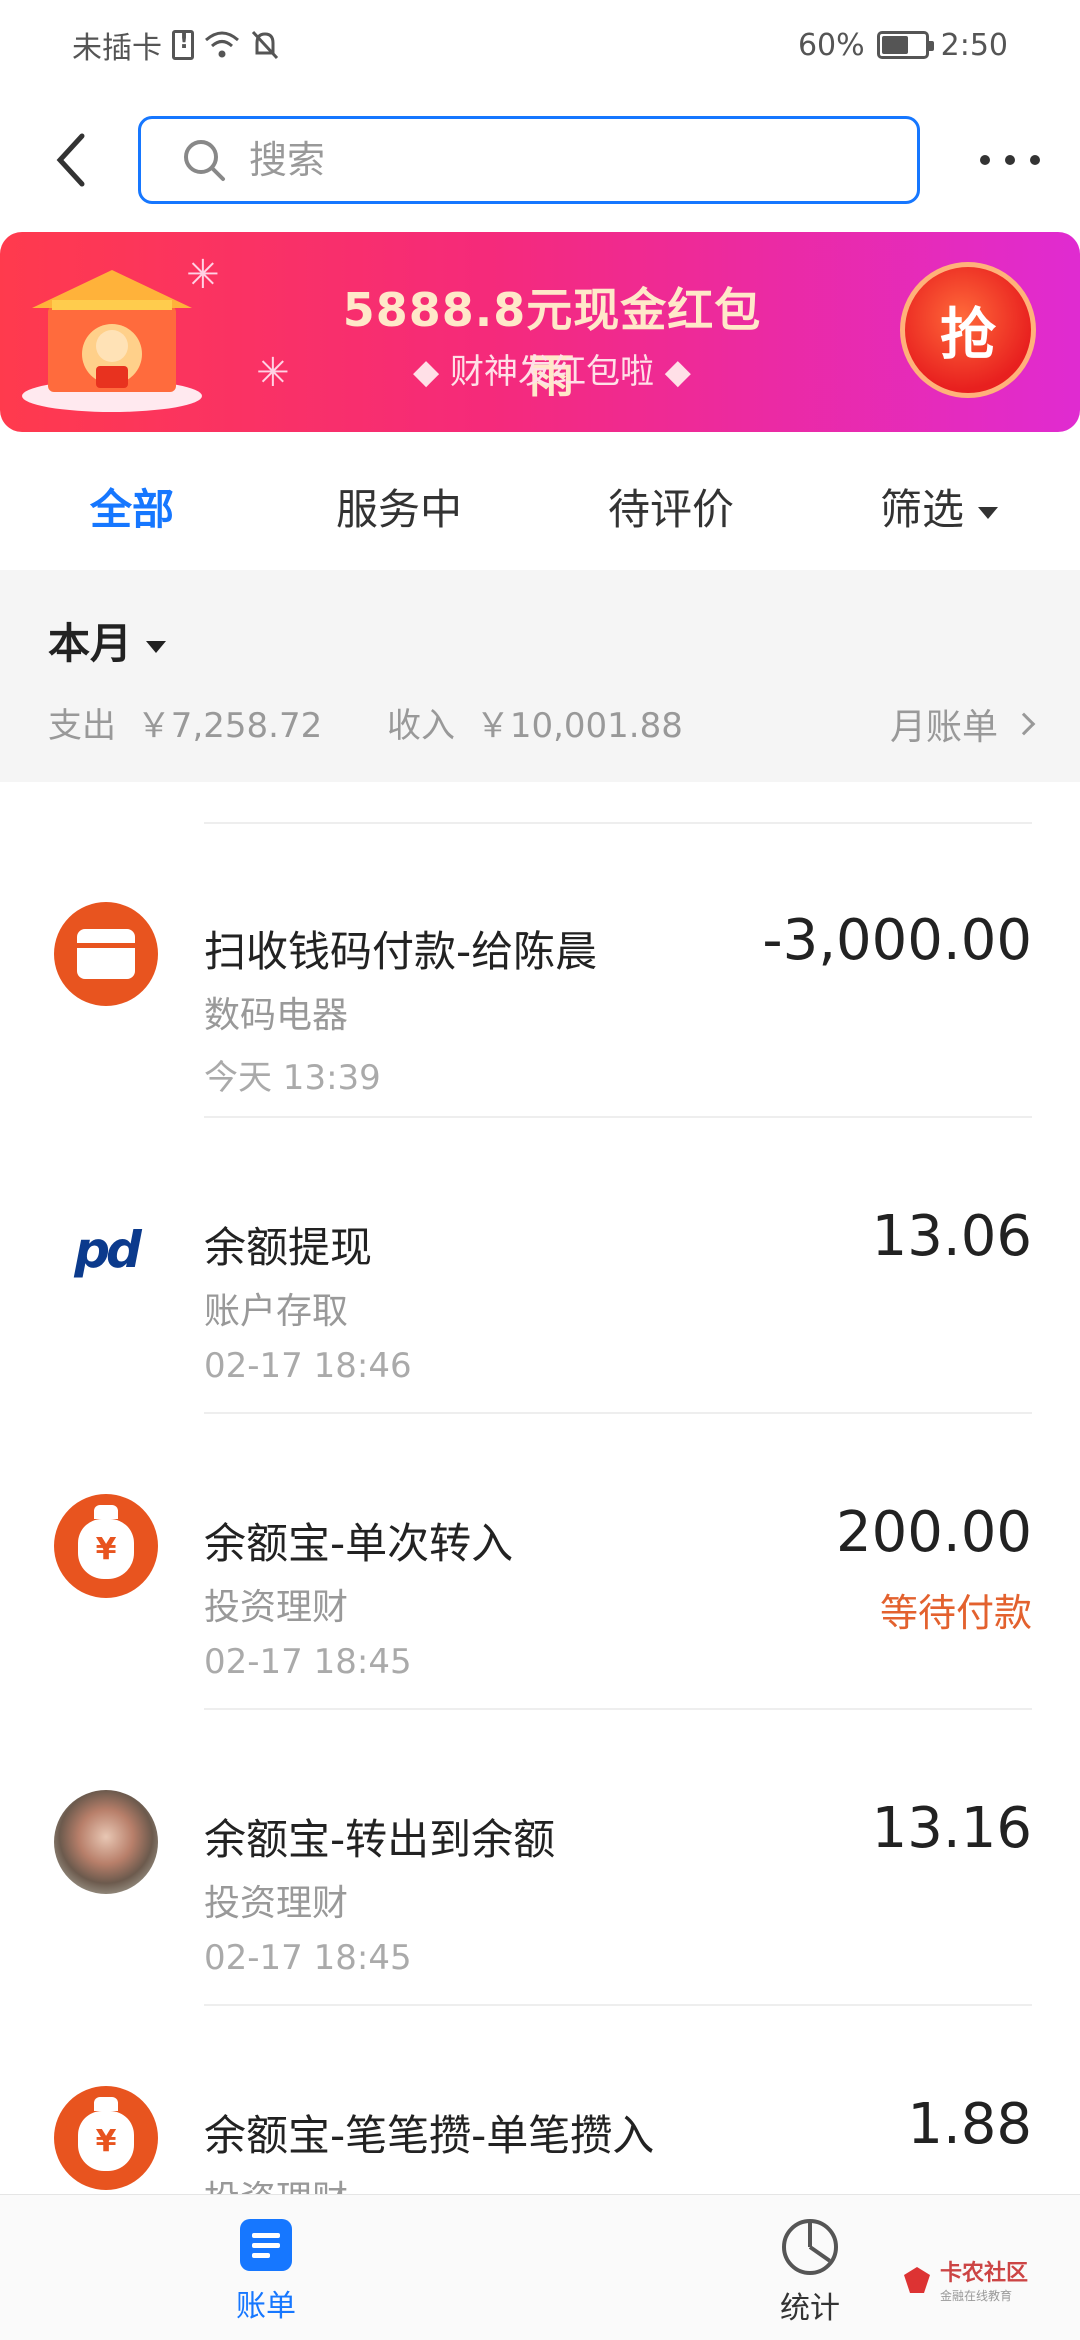 This screenshot has height=2340, width=1080. I want to click on transaction-status: 等待付款, so click(955, 1613).